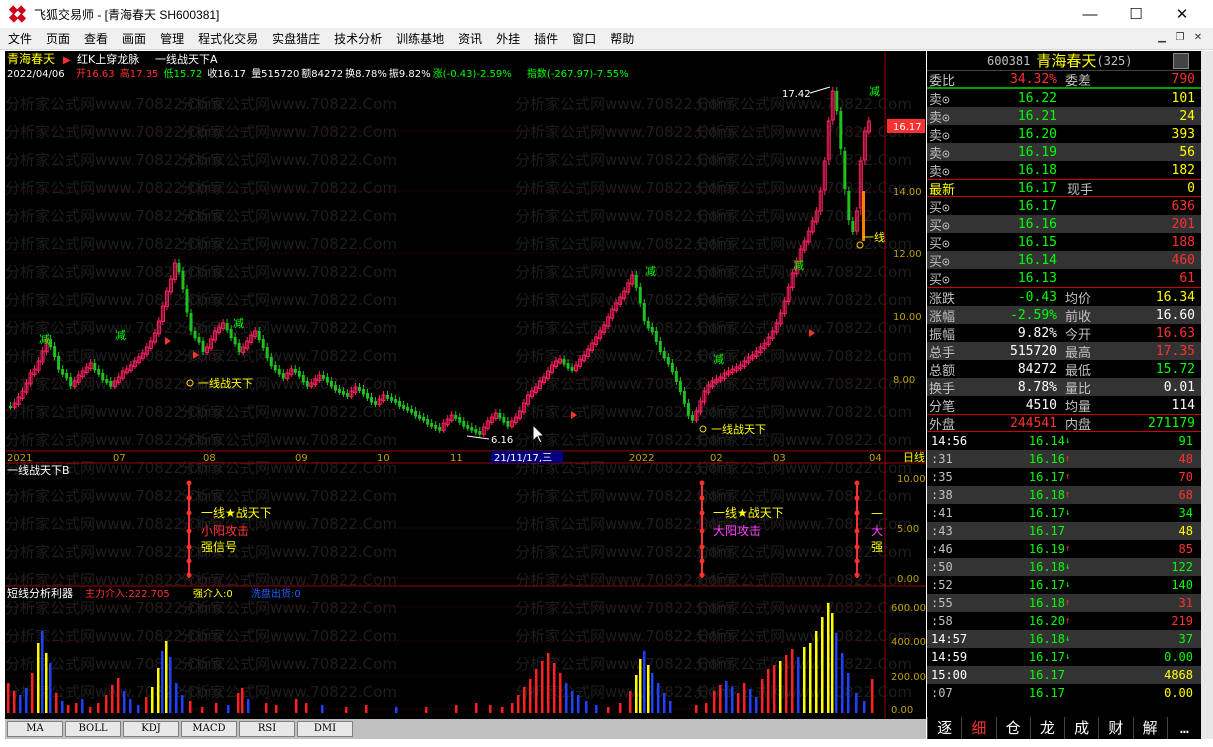 The width and height of the screenshot is (1213, 747). I want to click on menu-training: 训练基地, so click(420, 39).